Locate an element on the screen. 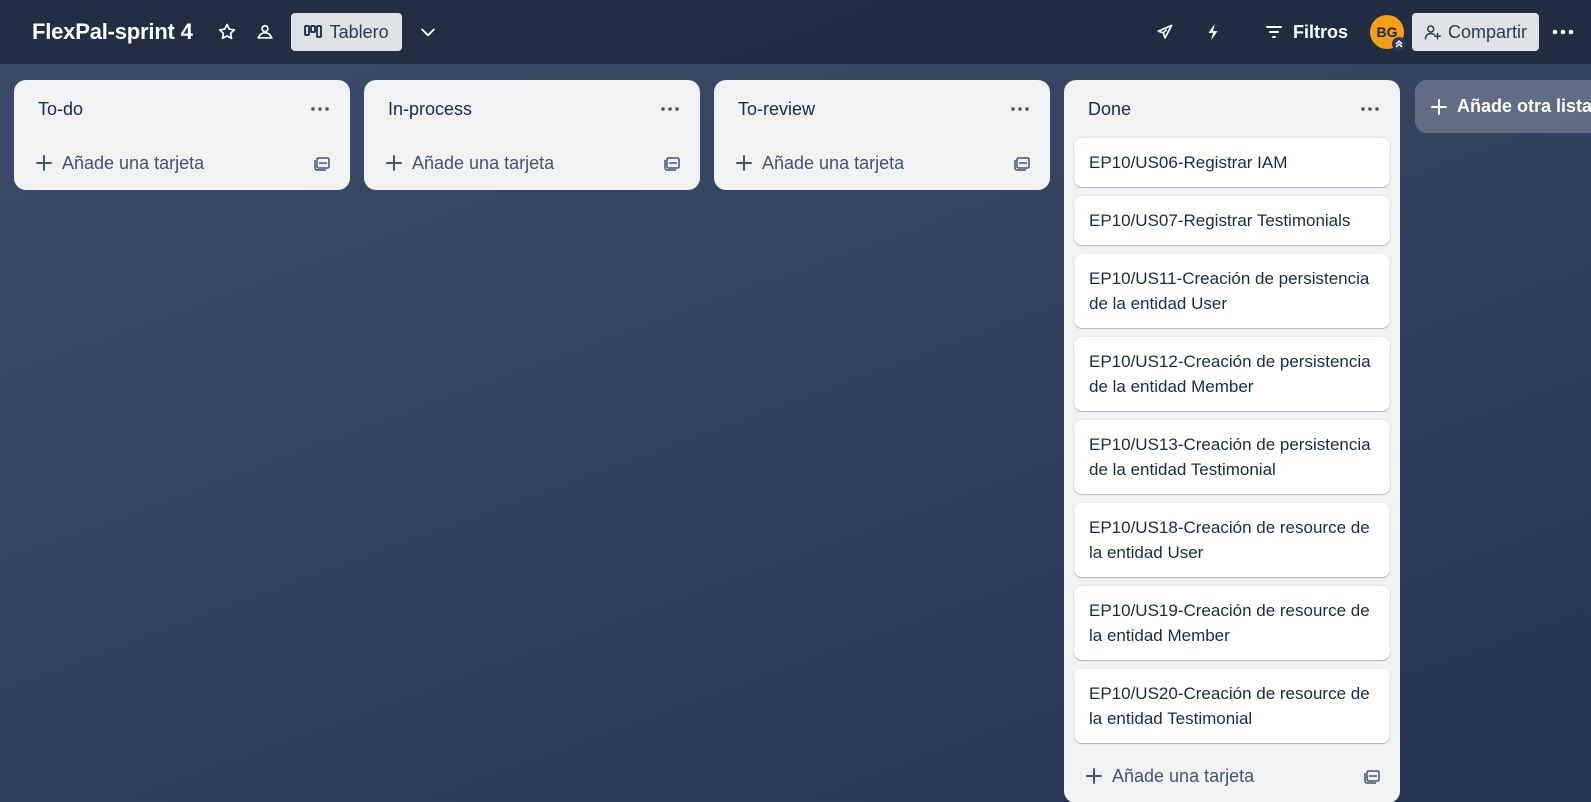  board-view-label: Tablero is located at coordinates (359, 31).